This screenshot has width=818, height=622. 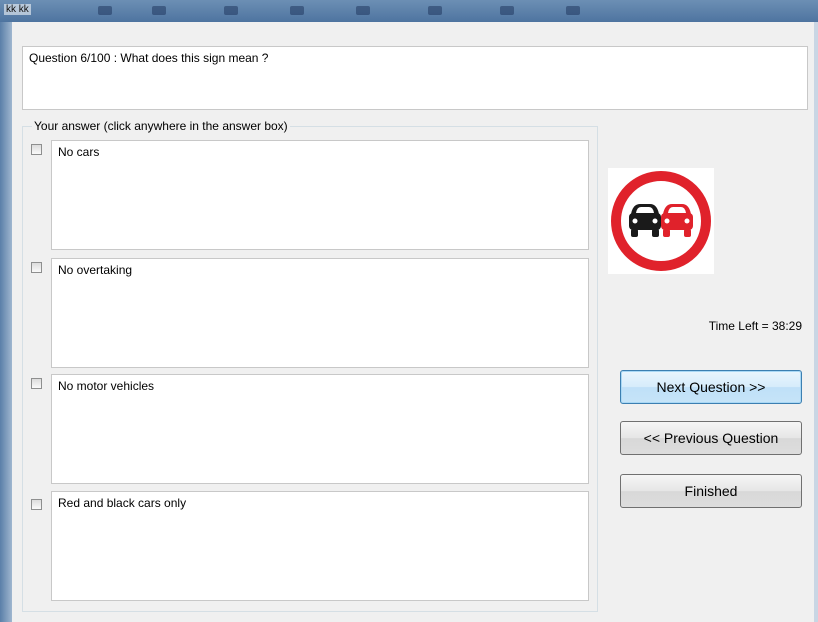 What do you see at coordinates (711, 491) in the screenshot?
I see `finished-button: Finished` at bounding box center [711, 491].